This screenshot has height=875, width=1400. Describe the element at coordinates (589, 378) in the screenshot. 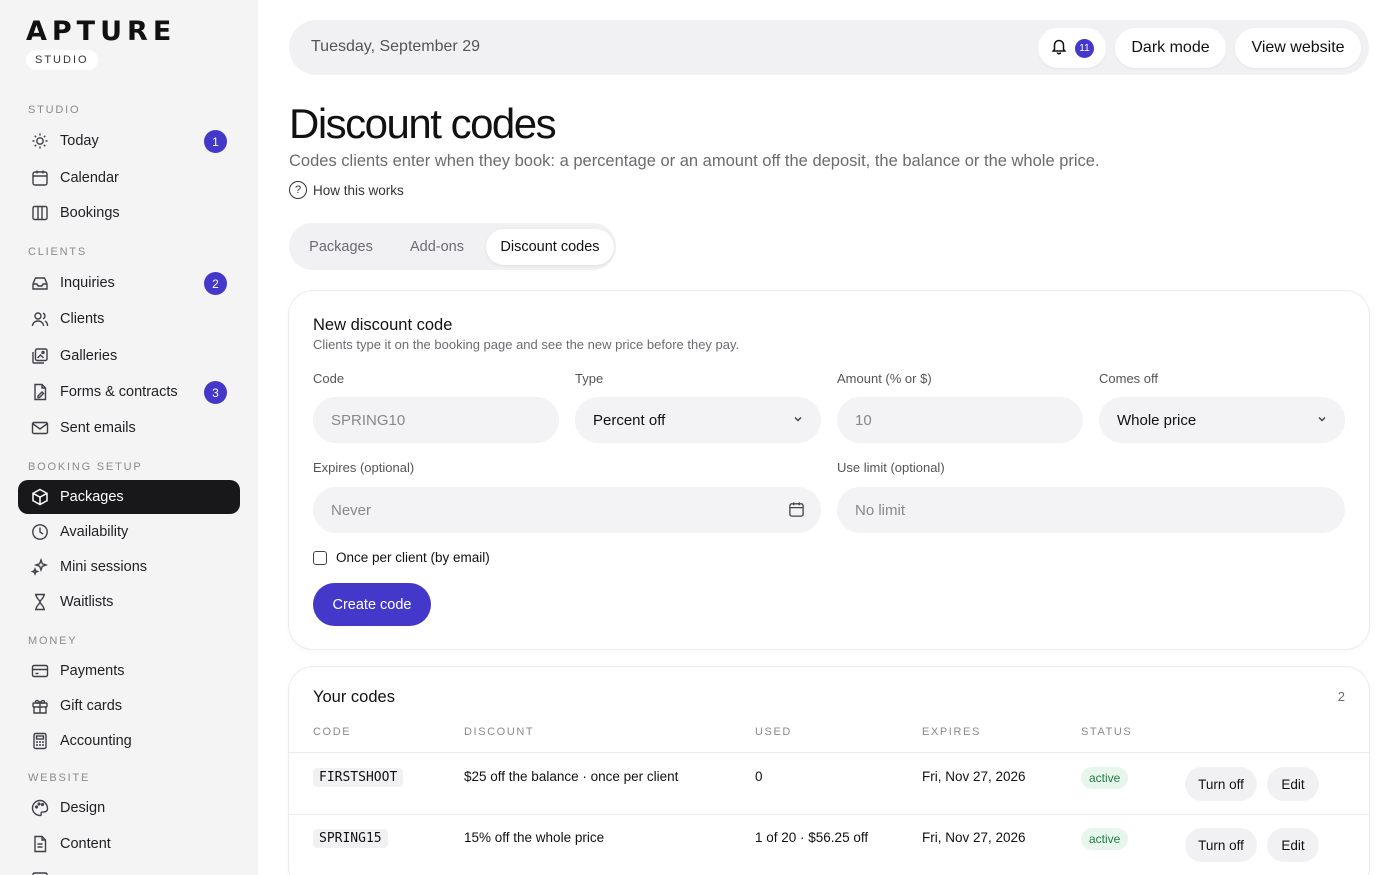

I see `type-label: Type` at that location.